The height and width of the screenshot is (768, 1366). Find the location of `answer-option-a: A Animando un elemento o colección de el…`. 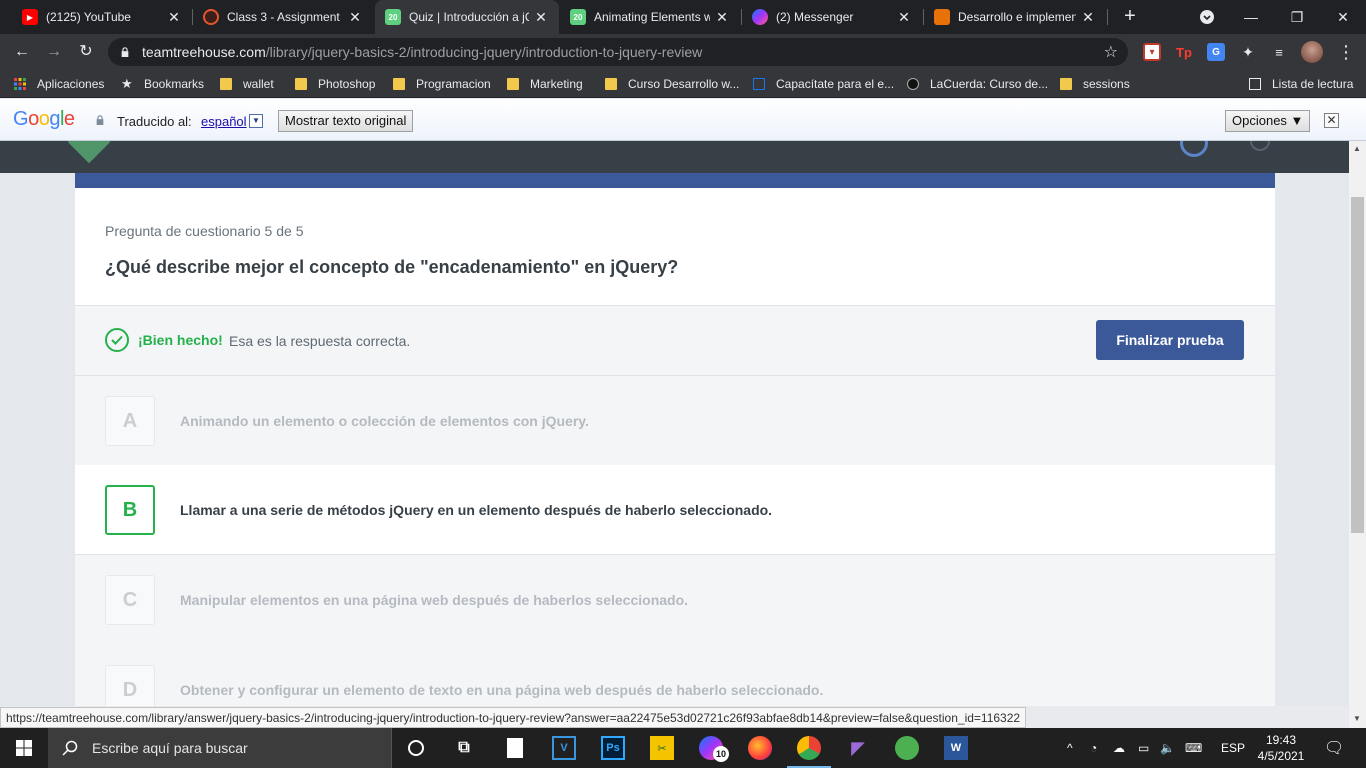

answer-option-a: A Animando un elemento o colección de el… is located at coordinates (675, 421).